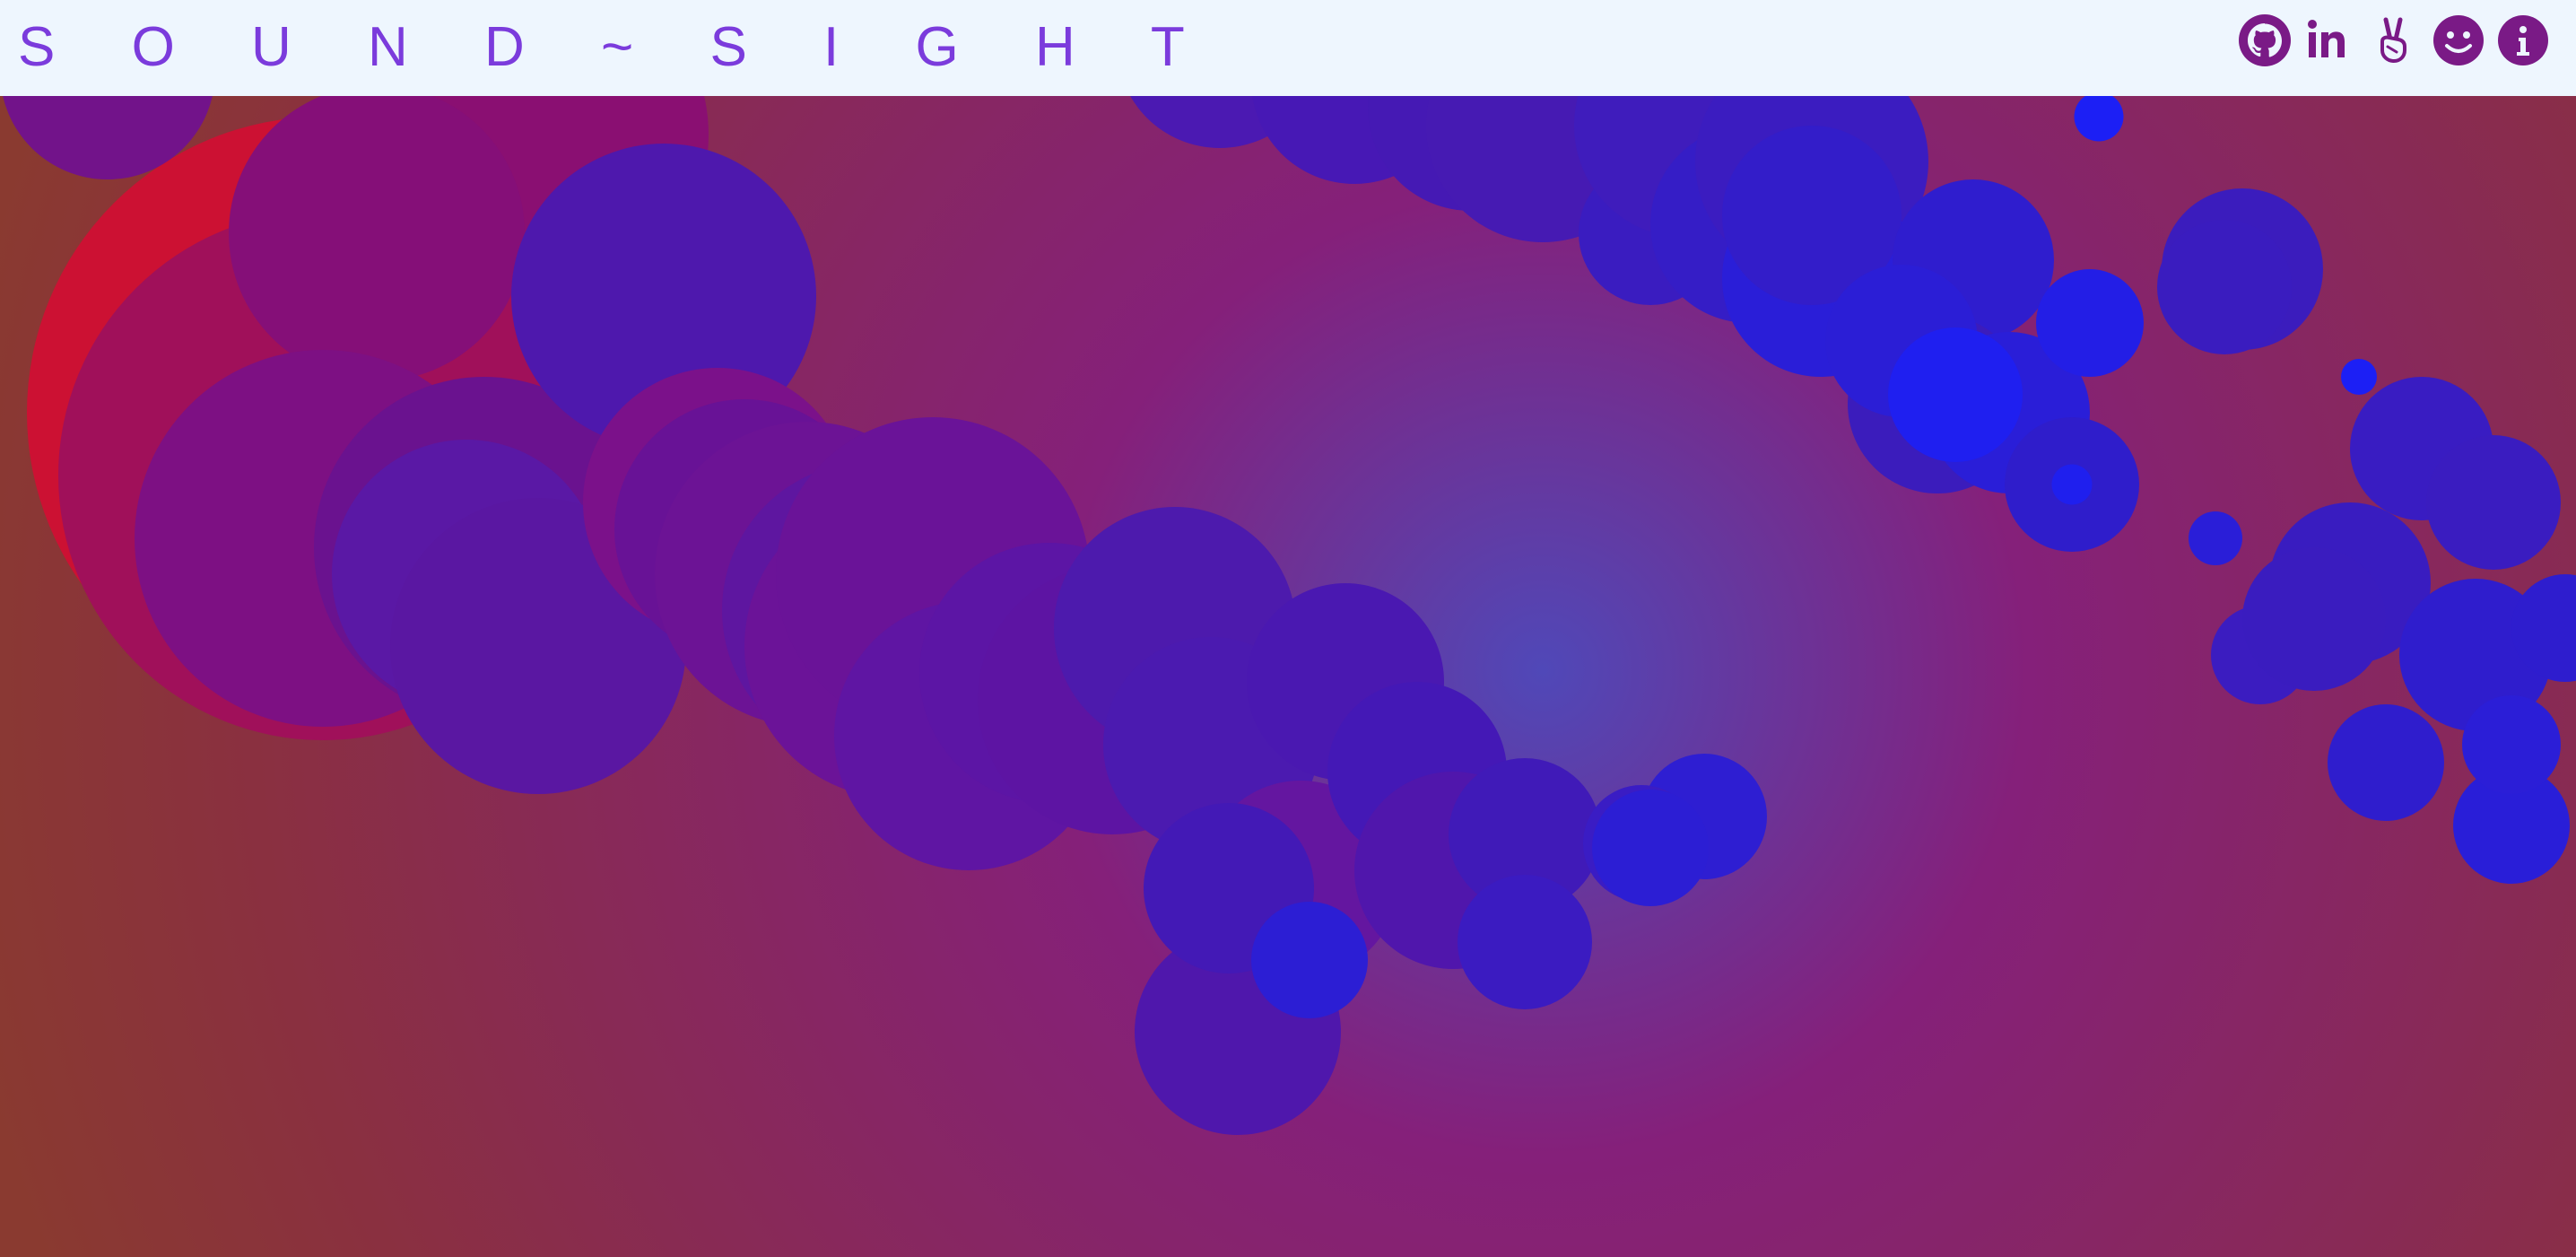 The width and height of the screenshot is (2576, 1257). What do you see at coordinates (2265, 40) in the screenshot?
I see `github-icon` at bounding box center [2265, 40].